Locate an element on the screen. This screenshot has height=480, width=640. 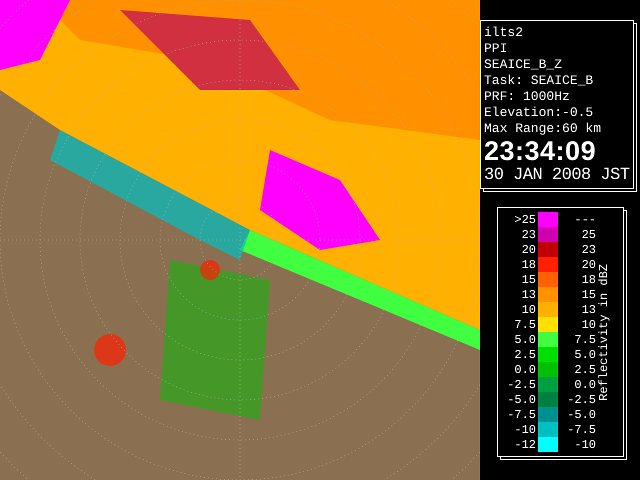
info-text: SEAICE_B_Z is located at coordinates (524, 65).